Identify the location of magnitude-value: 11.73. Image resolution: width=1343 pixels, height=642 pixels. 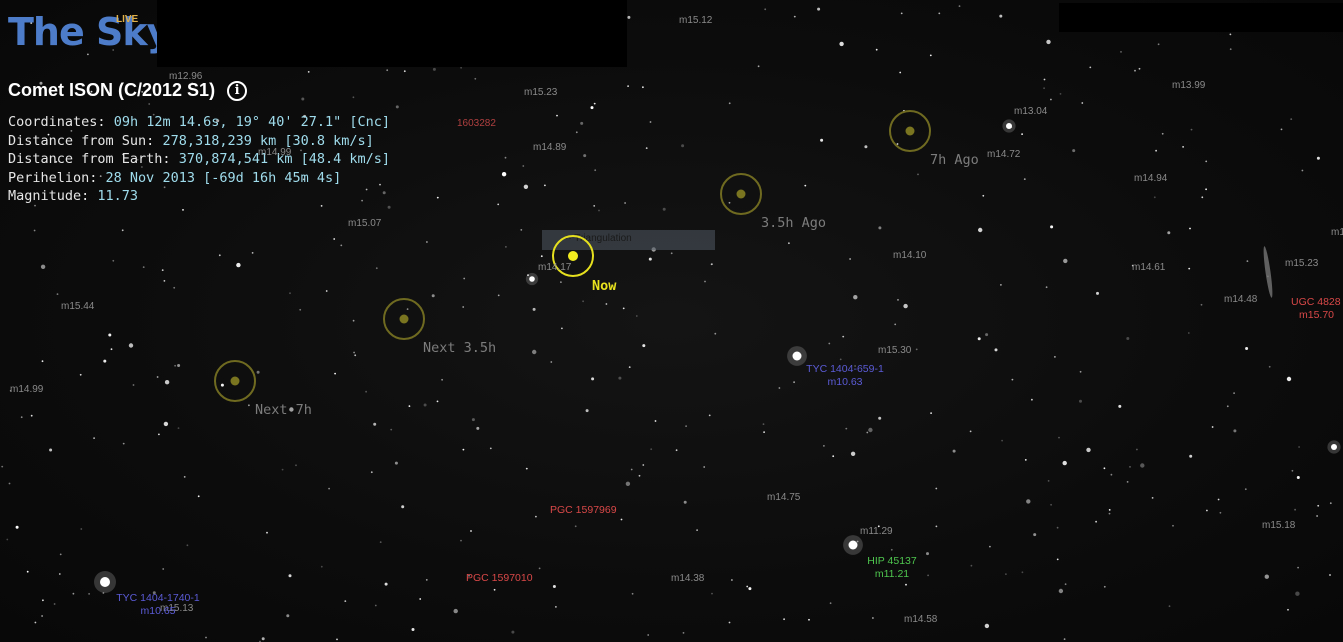
(118, 196).